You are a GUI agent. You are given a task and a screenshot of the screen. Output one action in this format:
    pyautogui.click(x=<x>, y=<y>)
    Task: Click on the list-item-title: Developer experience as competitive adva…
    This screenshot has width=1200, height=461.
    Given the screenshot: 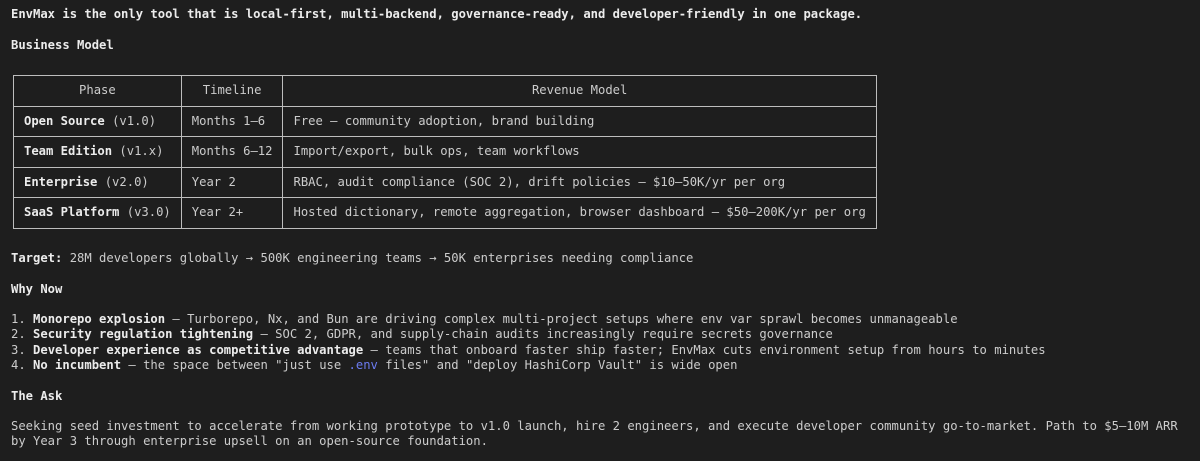 What is the action you would take?
    pyautogui.click(x=198, y=349)
    